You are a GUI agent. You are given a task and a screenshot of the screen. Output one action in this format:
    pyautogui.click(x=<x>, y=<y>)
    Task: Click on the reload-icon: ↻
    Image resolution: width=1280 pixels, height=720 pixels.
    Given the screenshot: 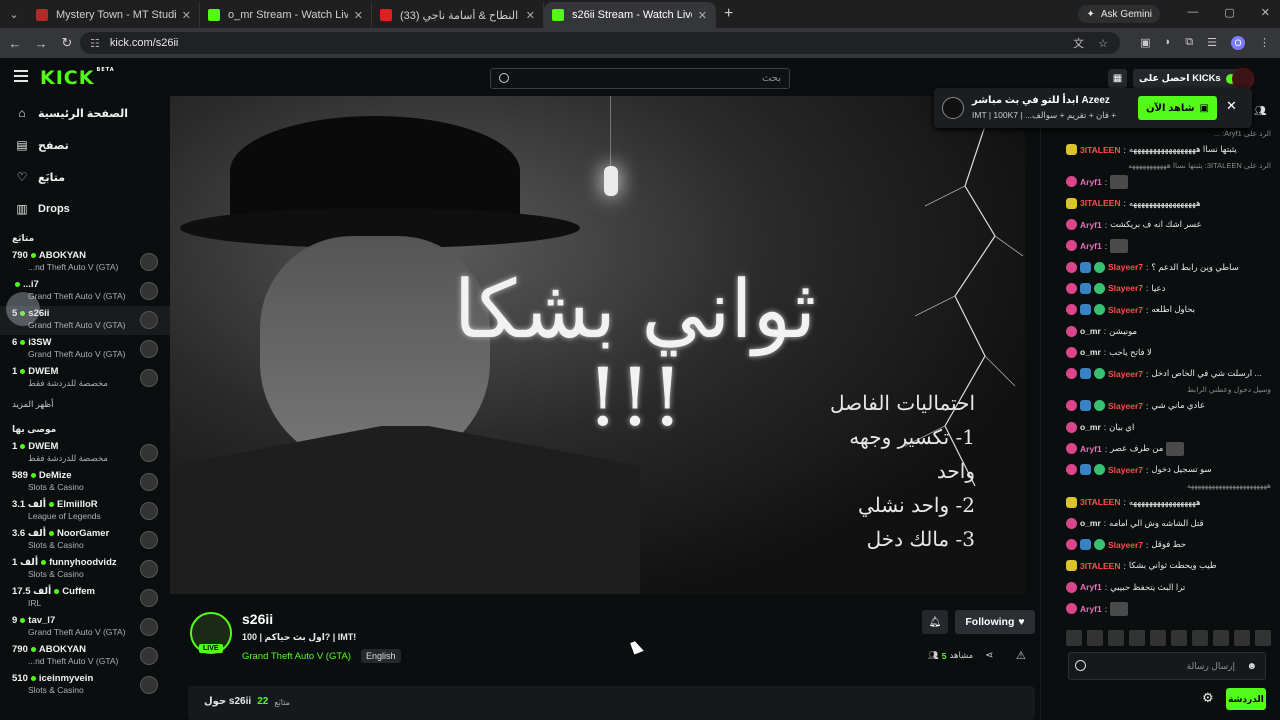 What is the action you would take?
    pyautogui.click(x=67, y=43)
    